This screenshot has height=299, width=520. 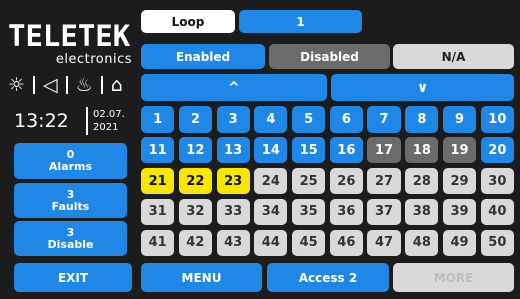 What do you see at coordinates (453, 277) in the screenshot?
I see `more-button: MORE` at bounding box center [453, 277].